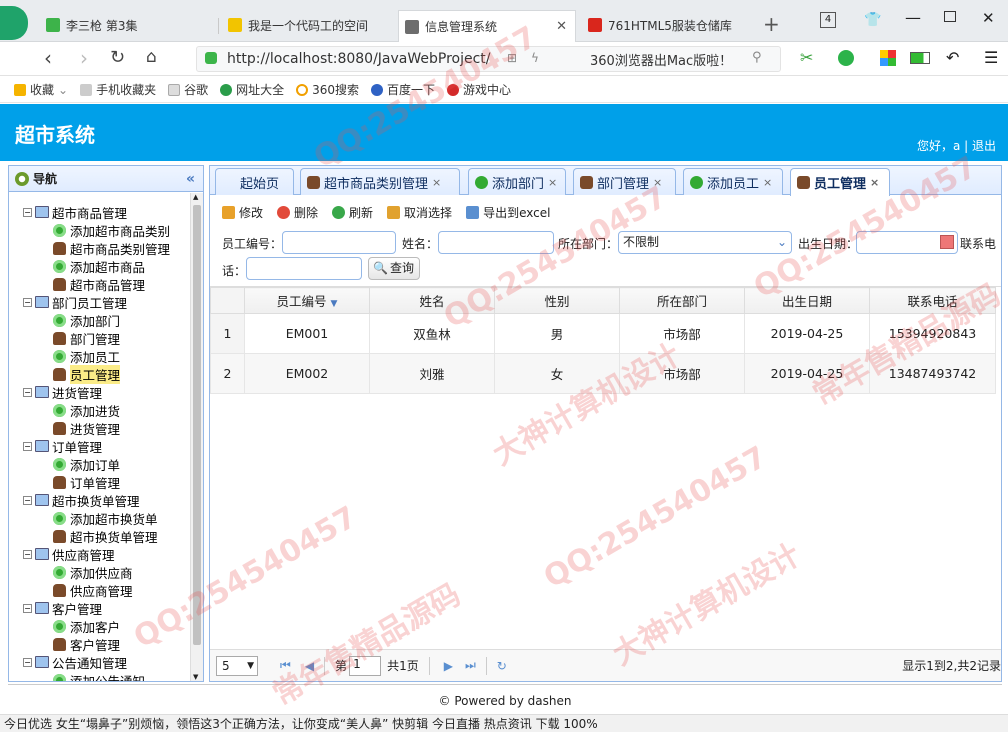 The width and height of the screenshot is (1008, 732). I want to click on nav-item: 添加员工, so click(100, 356).